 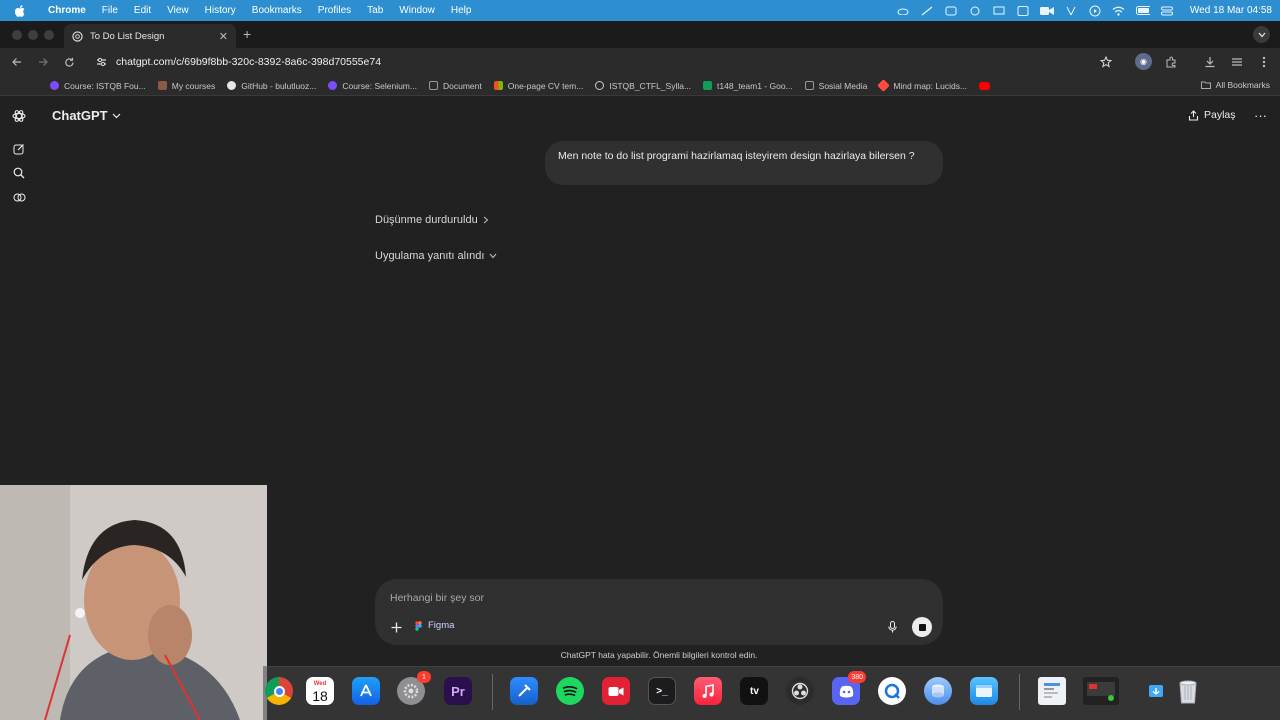 What do you see at coordinates (1205, 85) in the screenshot?
I see `folder-icon` at bounding box center [1205, 85].